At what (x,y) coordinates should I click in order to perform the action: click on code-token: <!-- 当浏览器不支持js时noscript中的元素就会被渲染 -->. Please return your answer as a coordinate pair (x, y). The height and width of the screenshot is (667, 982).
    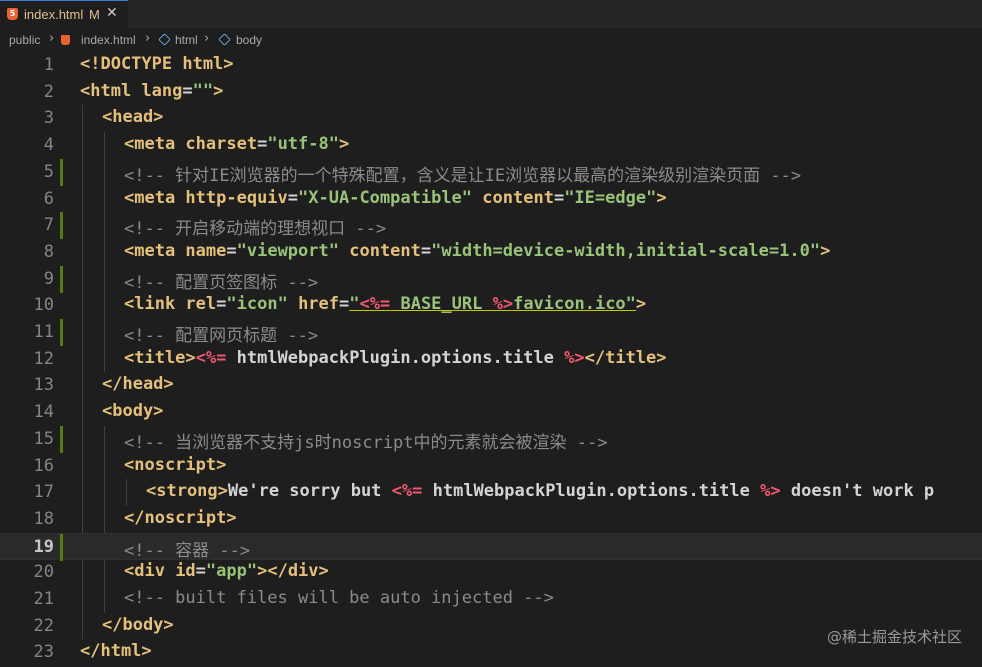
    Looking at the image, I should click on (366, 442).